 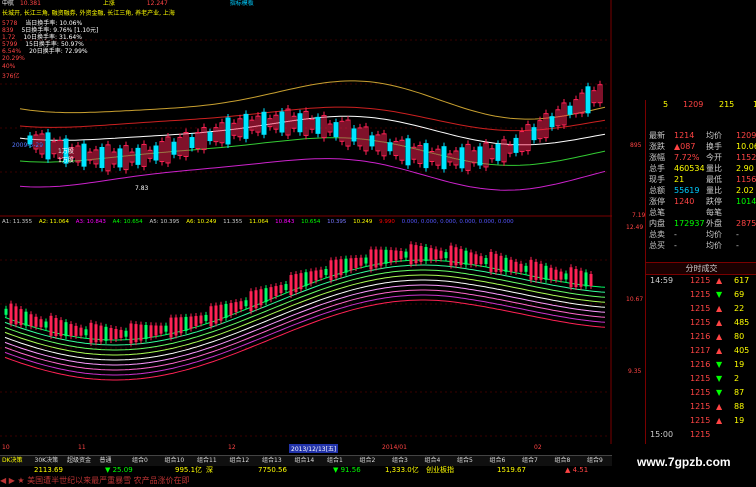 I want to click on trade-row: 1215 ▲ 22, so click(x=701, y=308).